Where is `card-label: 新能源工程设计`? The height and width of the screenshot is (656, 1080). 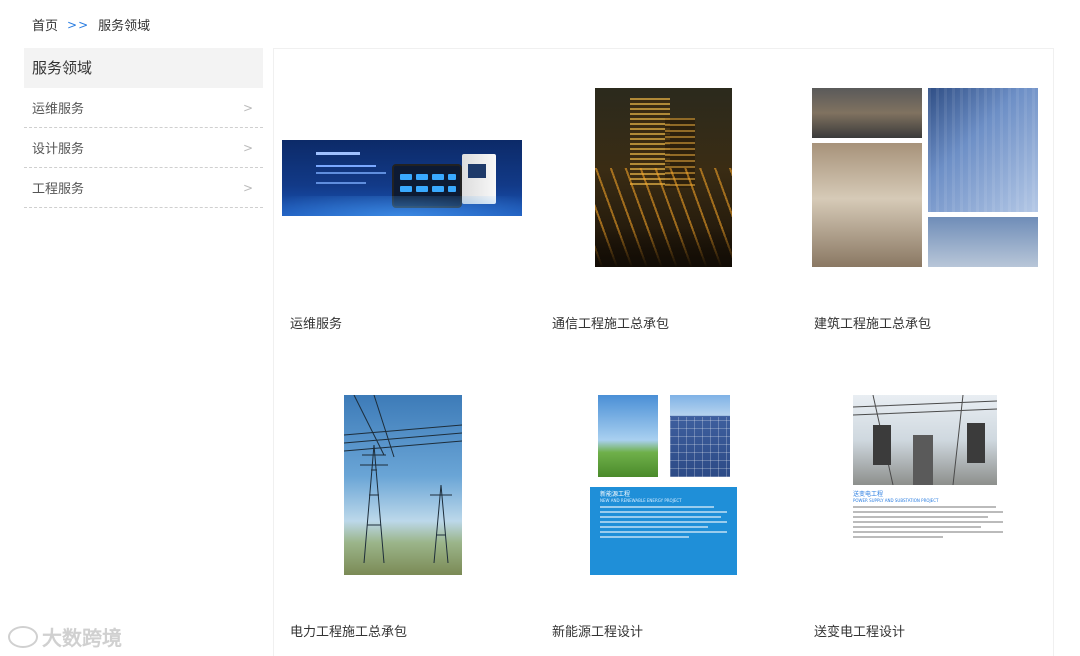
card-label: 新能源工程设计 is located at coordinates (598, 632).